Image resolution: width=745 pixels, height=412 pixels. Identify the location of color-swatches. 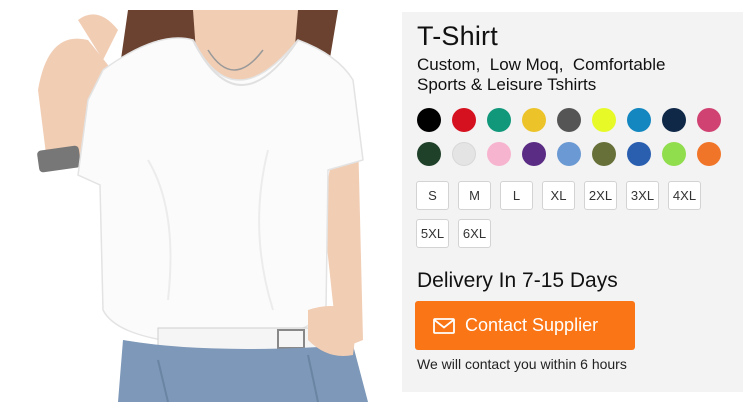
(577, 137).